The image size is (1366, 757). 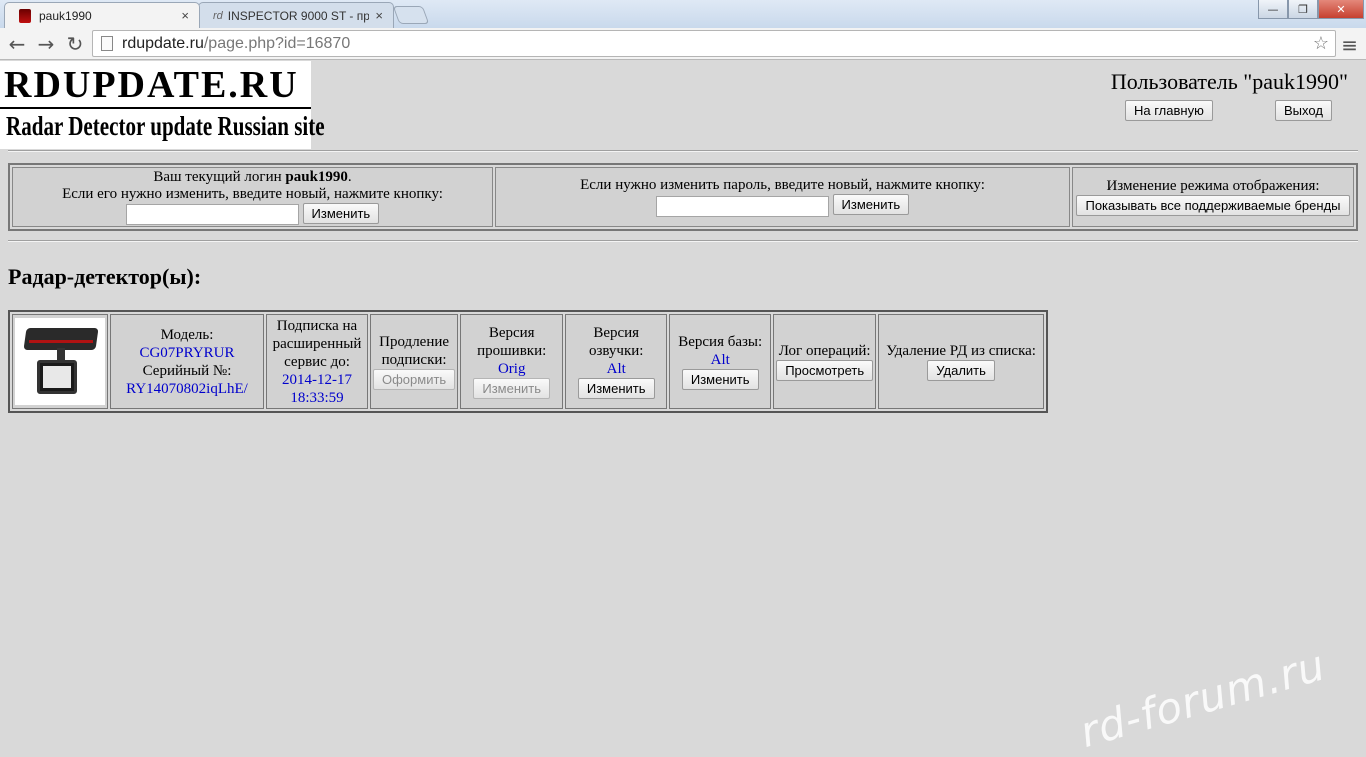 What do you see at coordinates (616, 388) in the screenshot?
I see `change-voice-button: Изменить` at bounding box center [616, 388].